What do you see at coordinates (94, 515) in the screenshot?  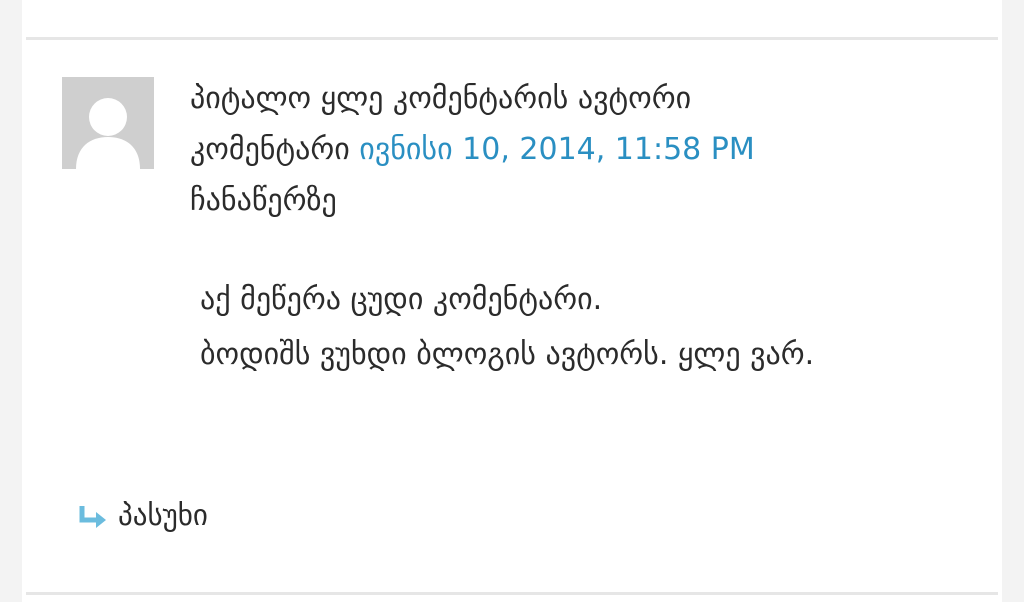 I see `reply-arrow-icon` at bounding box center [94, 515].